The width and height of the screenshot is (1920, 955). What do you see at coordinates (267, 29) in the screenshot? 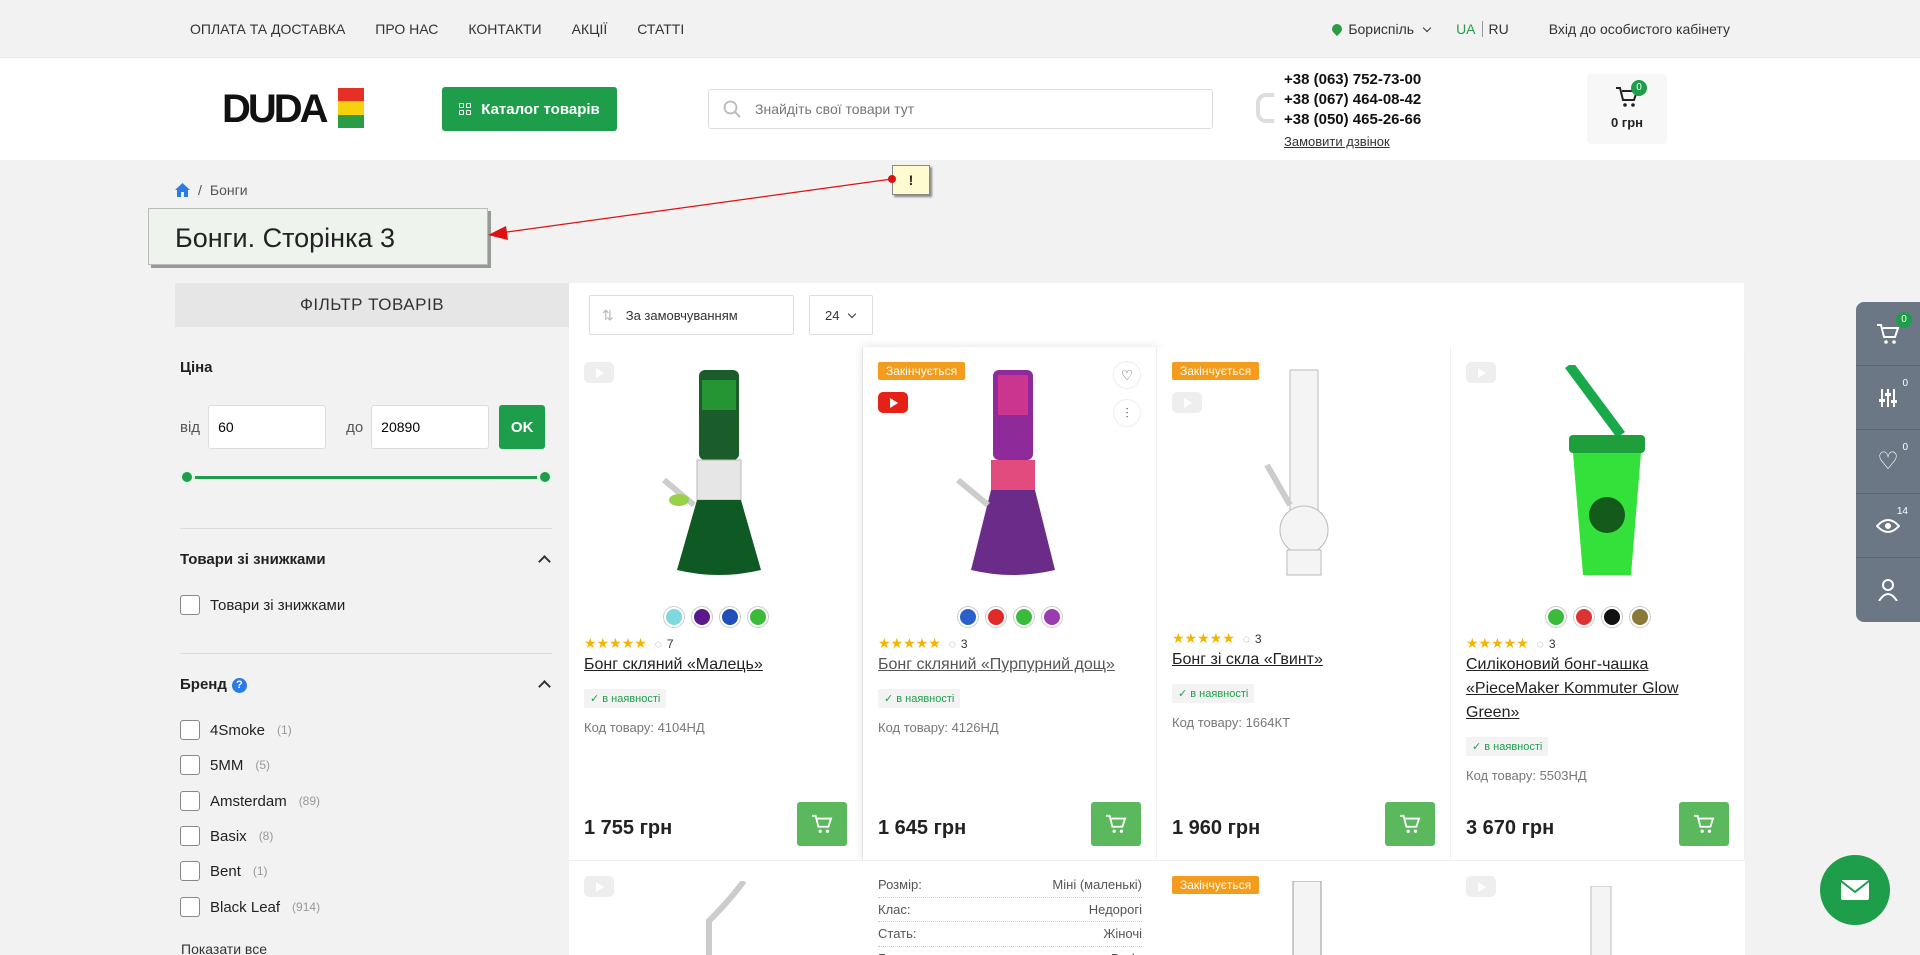
I see `nav-payment-delivery: ОПЛАТА ТА ДОСТАВКА` at bounding box center [267, 29].